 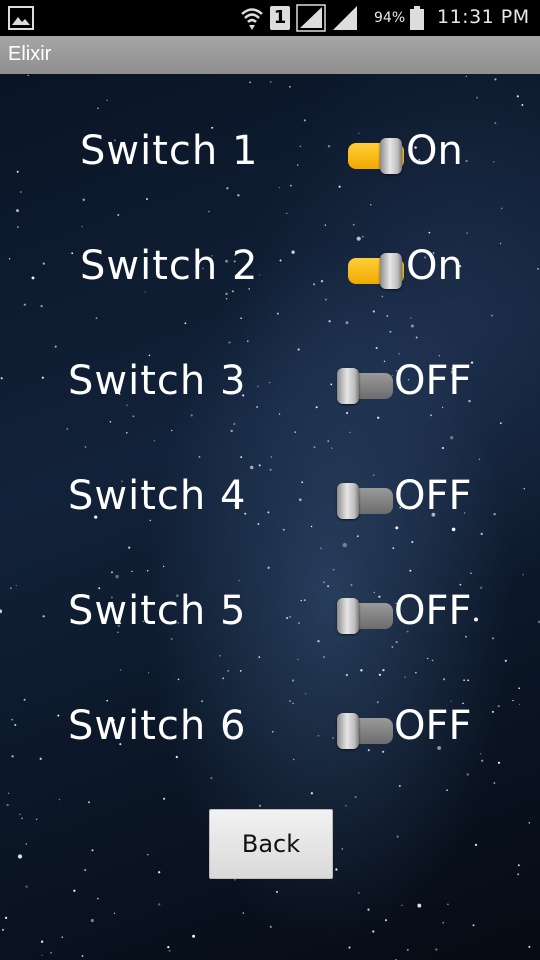 I want to click on title-bar: Elixir, so click(x=270, y=55).